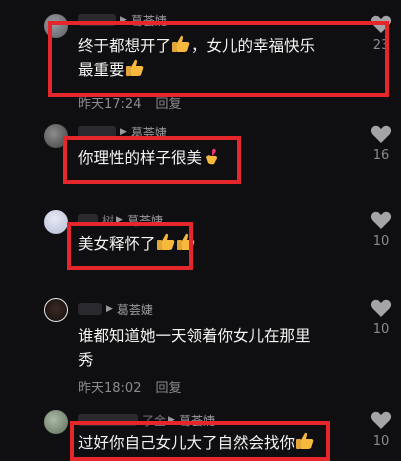  Describe the element at coordinates (109, 309) in the screenshot. I see `reply-arrow-icon: ▶` at that location.